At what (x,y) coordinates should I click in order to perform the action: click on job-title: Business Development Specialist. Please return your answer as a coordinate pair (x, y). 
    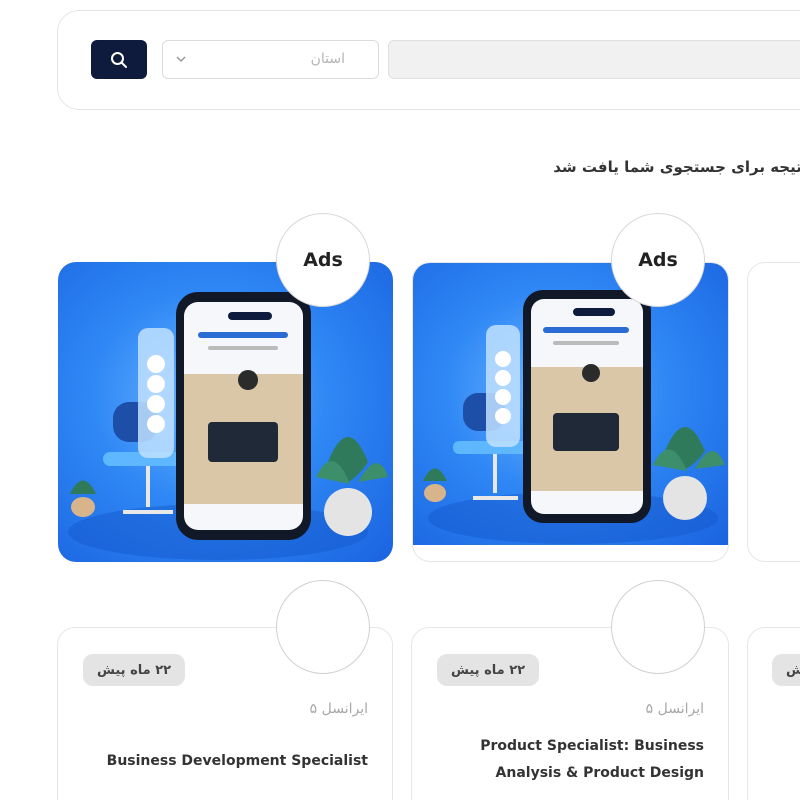
    Looking at the image, I should click on (237, 761).